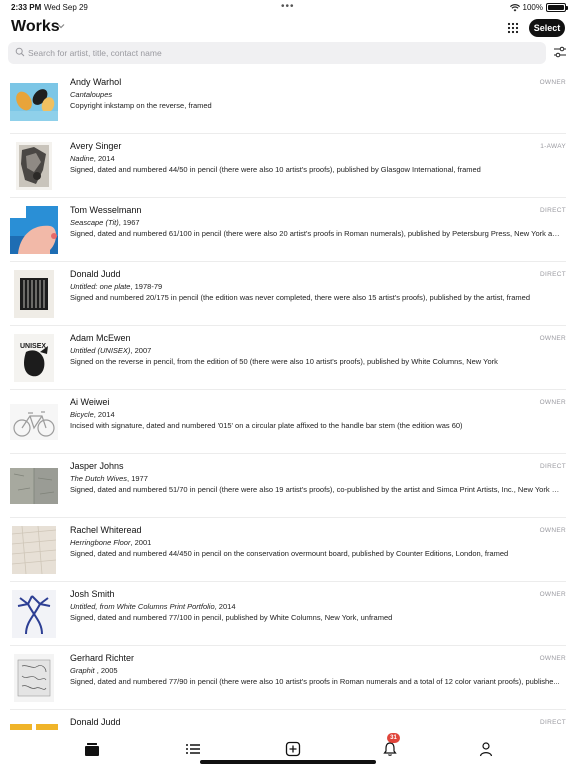  I want to click on status-bar: 2:33 PM Wed Sep 29 ••• 100%, so click(288, 8).